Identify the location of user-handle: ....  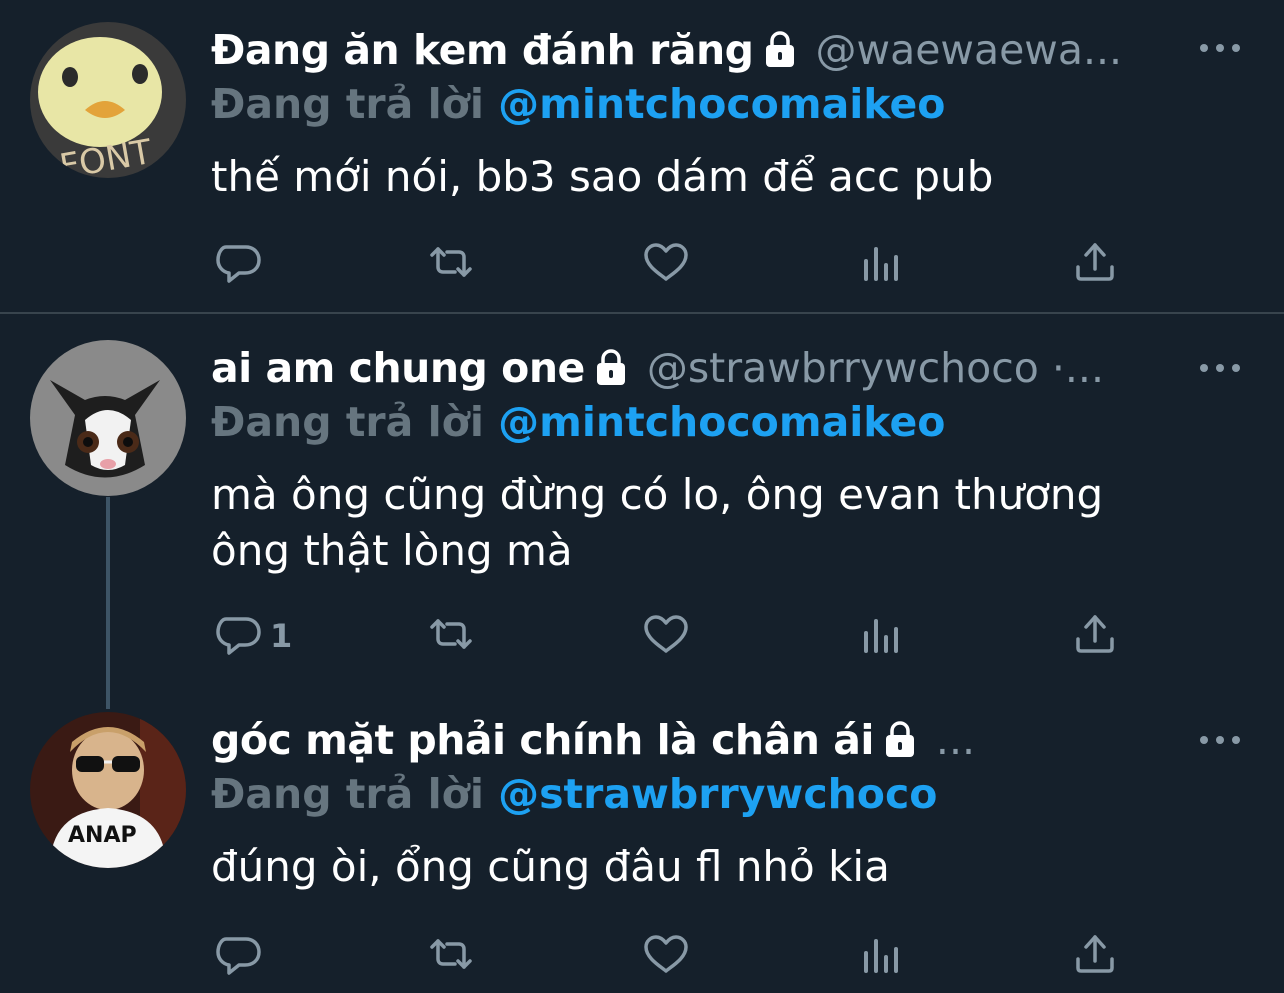
(955, 740).